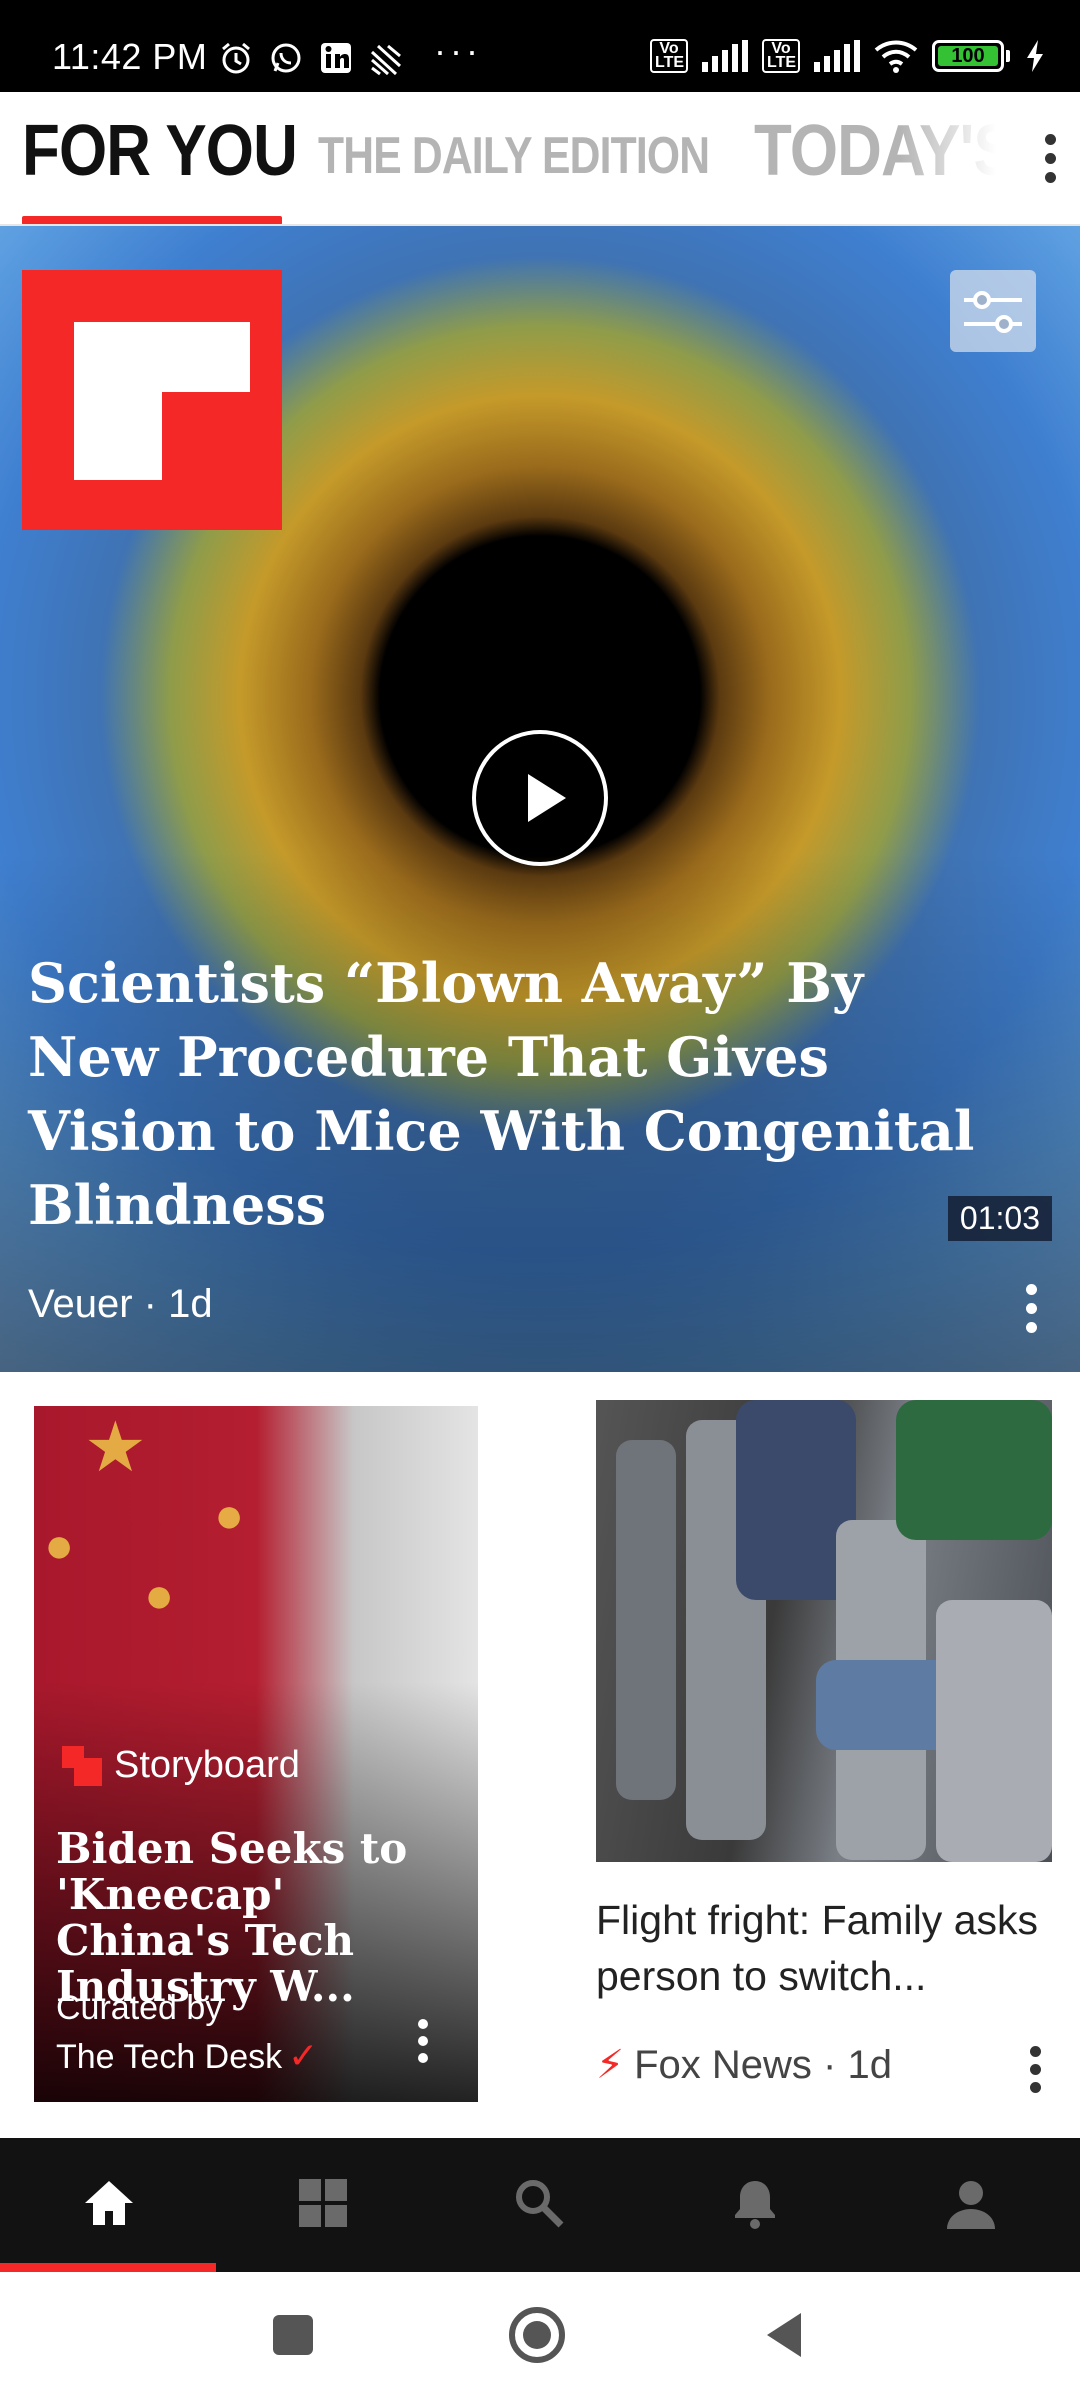 This screenshot has width=1080, height=2400. Describe the element at coordinates (1008, 56) in the screenshot. I see `battery-tip` at that location.